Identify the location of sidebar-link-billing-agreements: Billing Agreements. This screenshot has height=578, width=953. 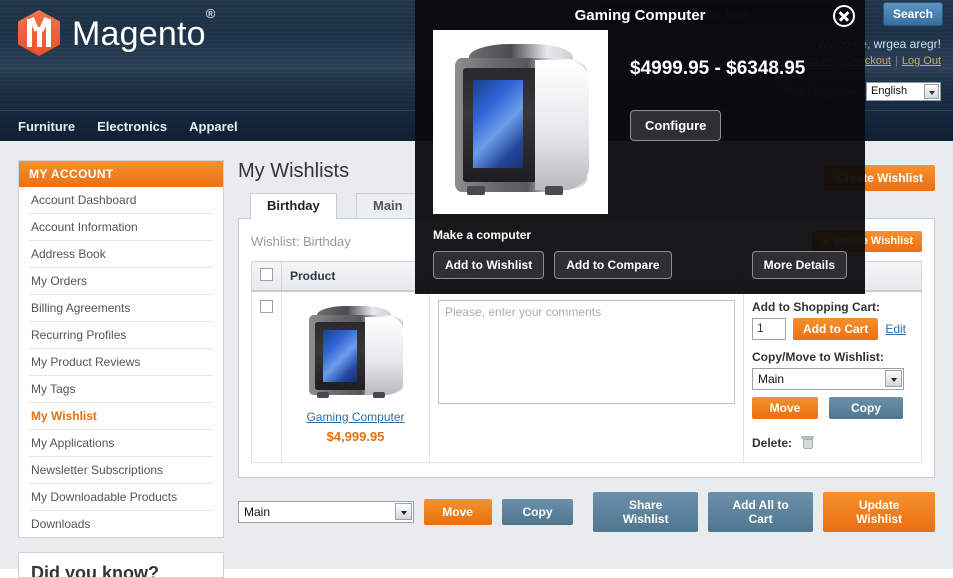
(121, 308).